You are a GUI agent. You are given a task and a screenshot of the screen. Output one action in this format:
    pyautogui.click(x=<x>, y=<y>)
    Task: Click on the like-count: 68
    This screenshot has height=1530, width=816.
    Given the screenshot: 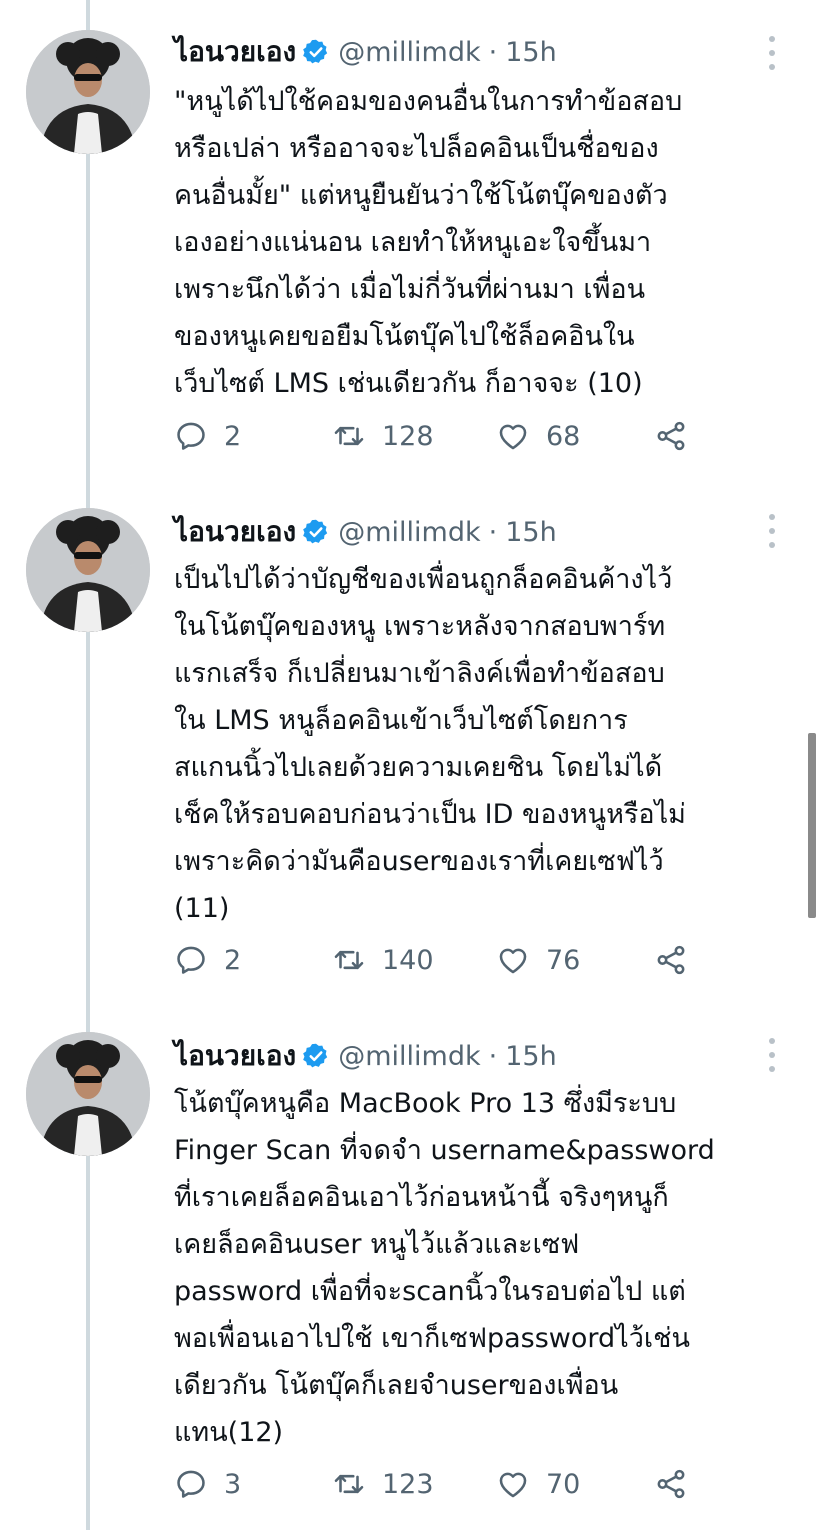 What is the action you would take?
    pyautogui.click(x=563, y=436)
    